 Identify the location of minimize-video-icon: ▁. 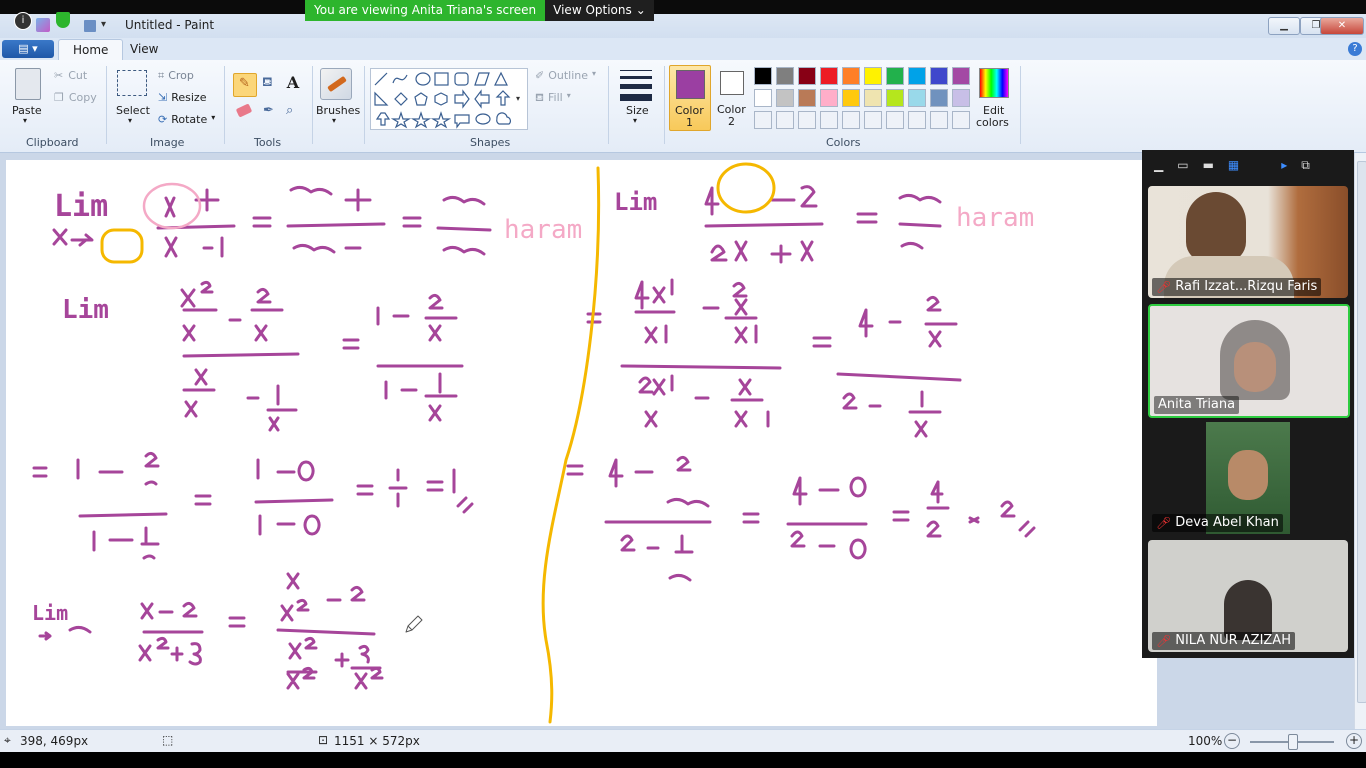
(1158, 165).